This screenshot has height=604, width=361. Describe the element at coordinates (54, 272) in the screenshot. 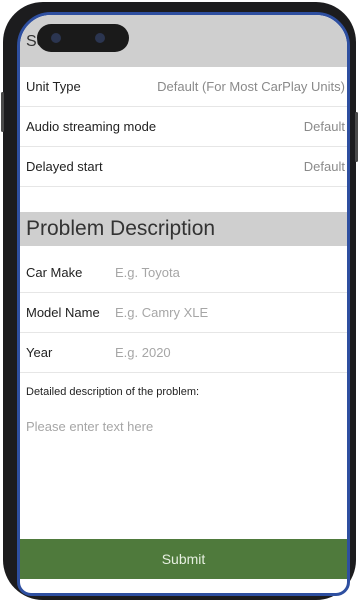

I see `car-make-label: Car Make` at that location.